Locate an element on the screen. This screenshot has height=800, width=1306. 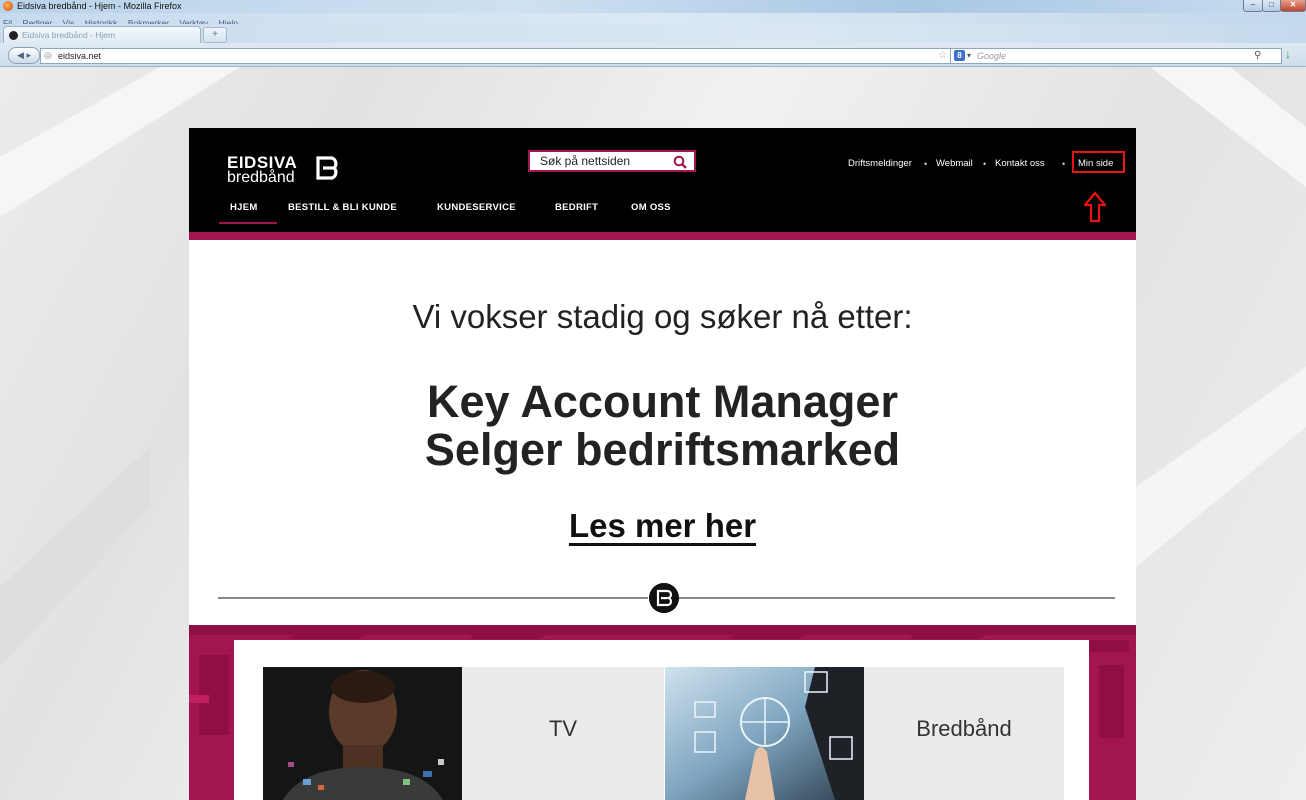
new-tab-button: + is located at coordinates (215, 35).